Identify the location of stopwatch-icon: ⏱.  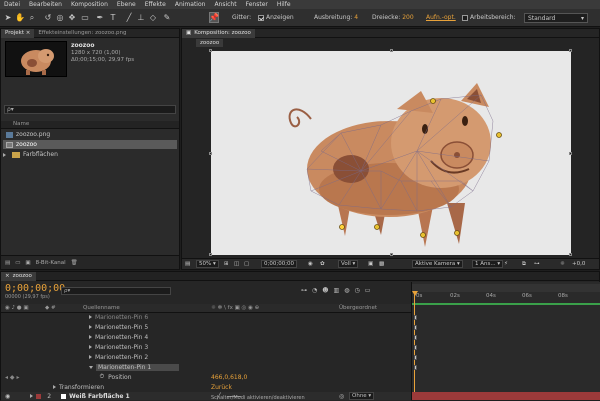
(101, 377).